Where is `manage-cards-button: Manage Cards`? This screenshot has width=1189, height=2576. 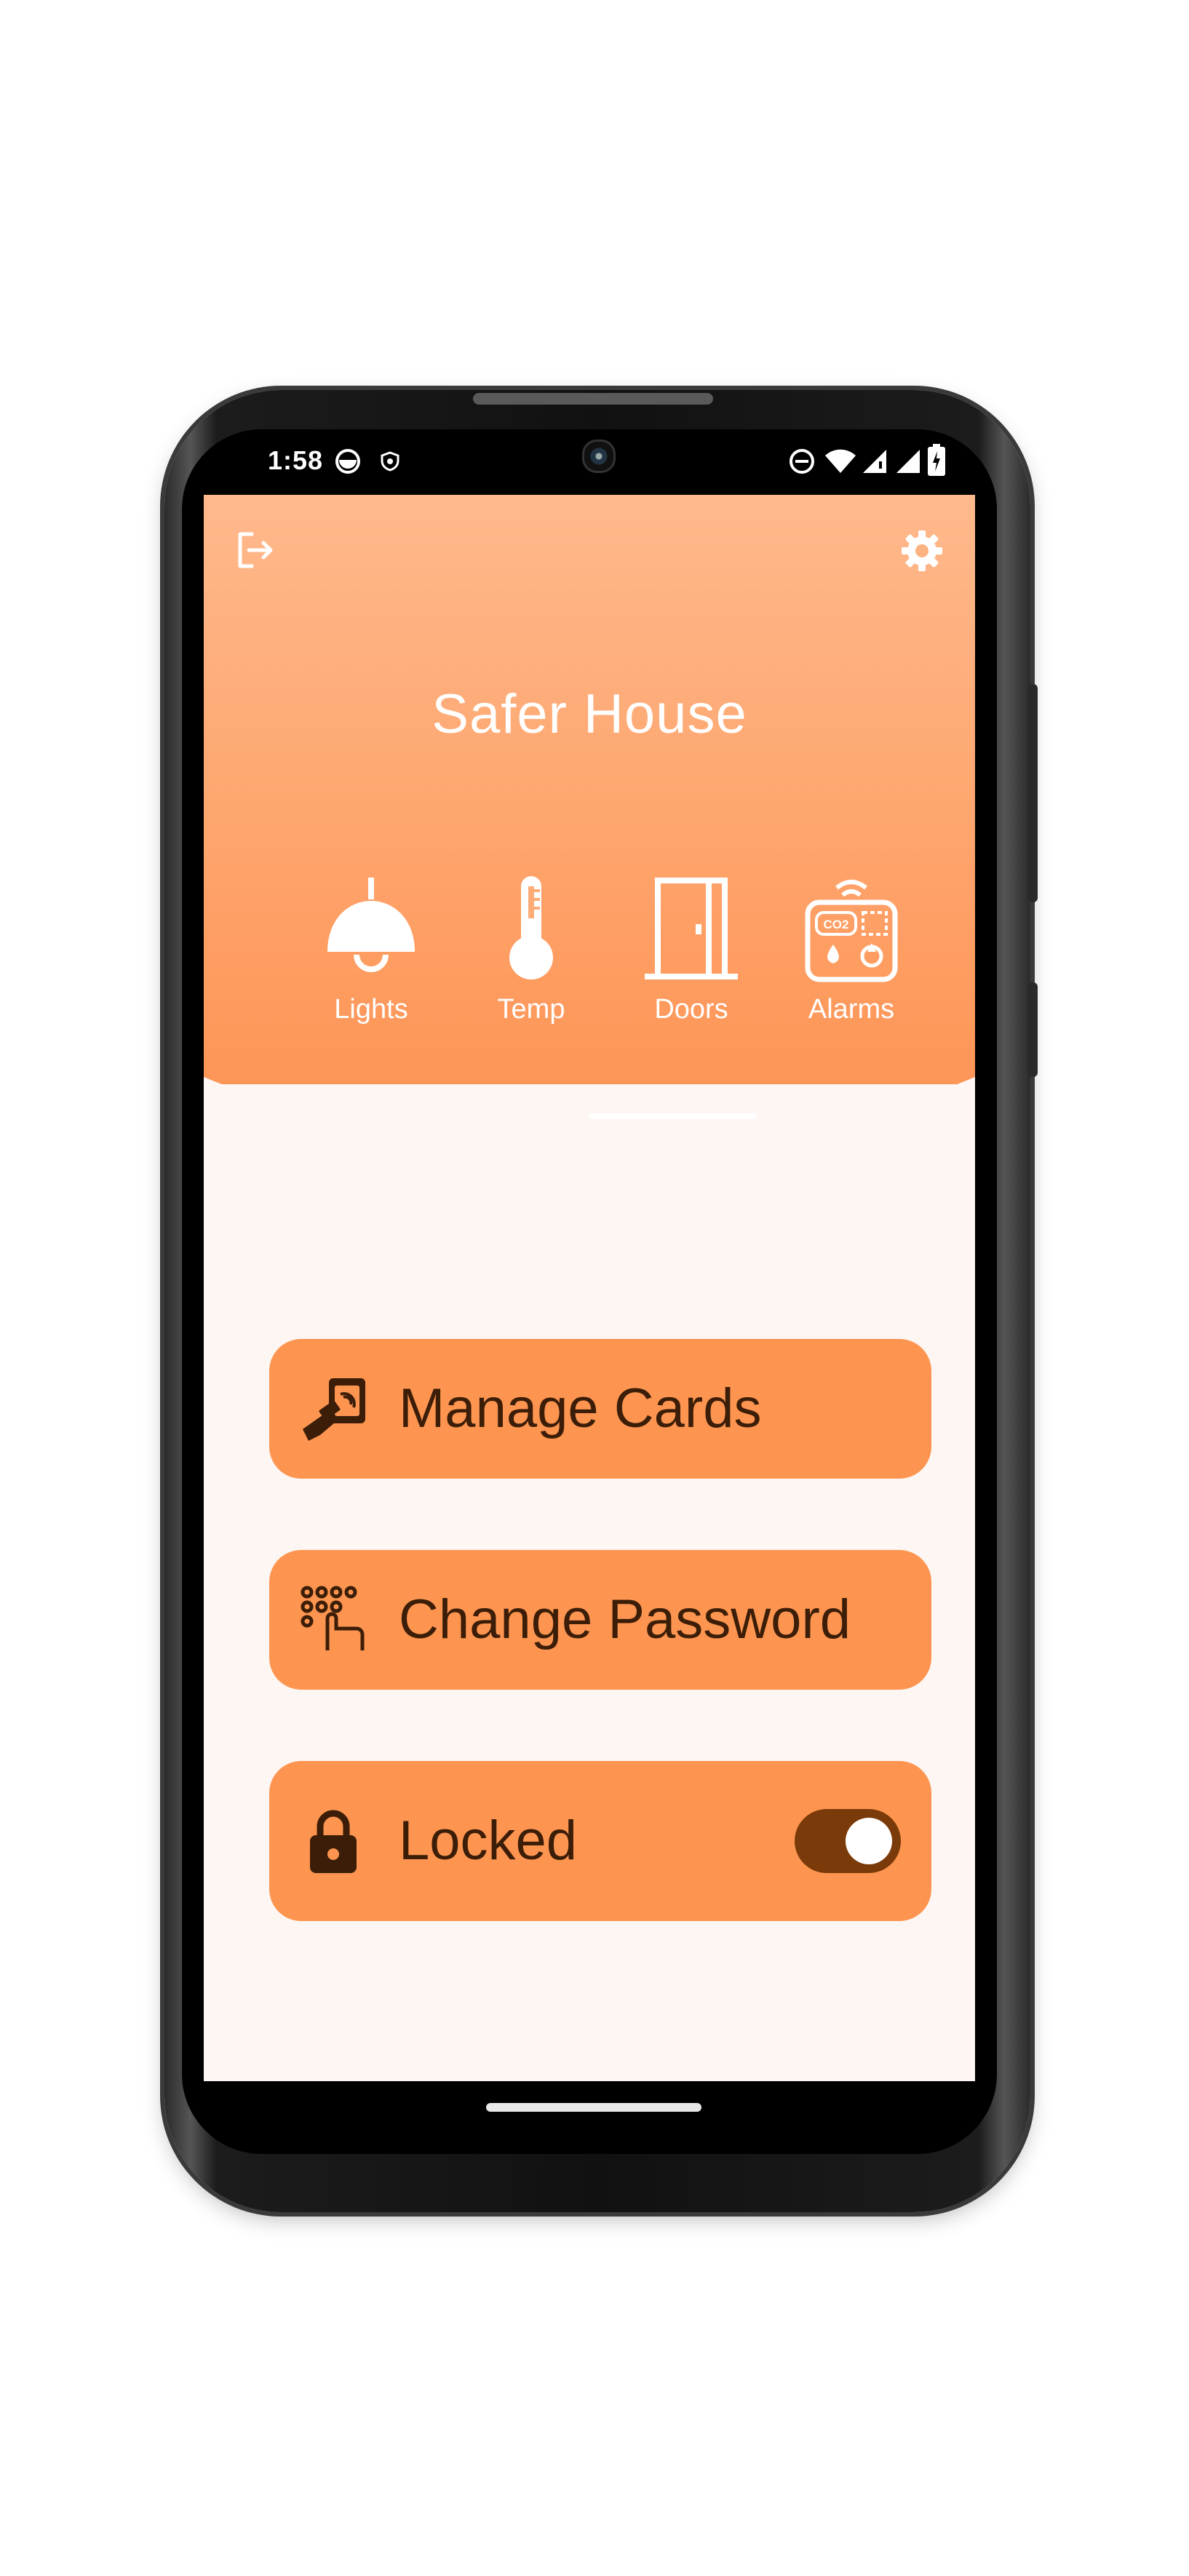
manage-cards-button: Manage Cards is located at coordinates (600, 1409).